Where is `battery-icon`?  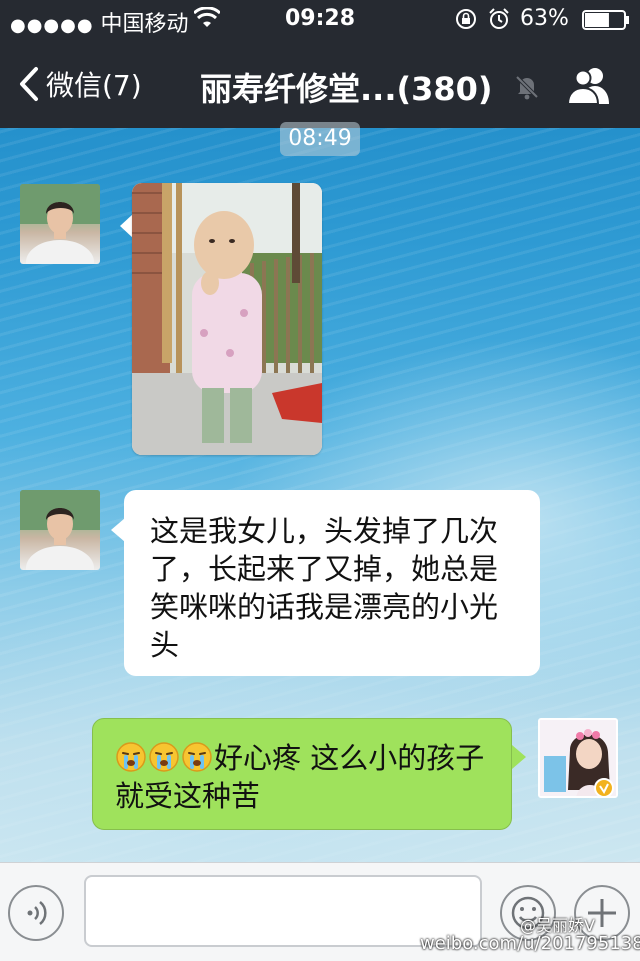 battery-icon is located at coordinates (605, 20).